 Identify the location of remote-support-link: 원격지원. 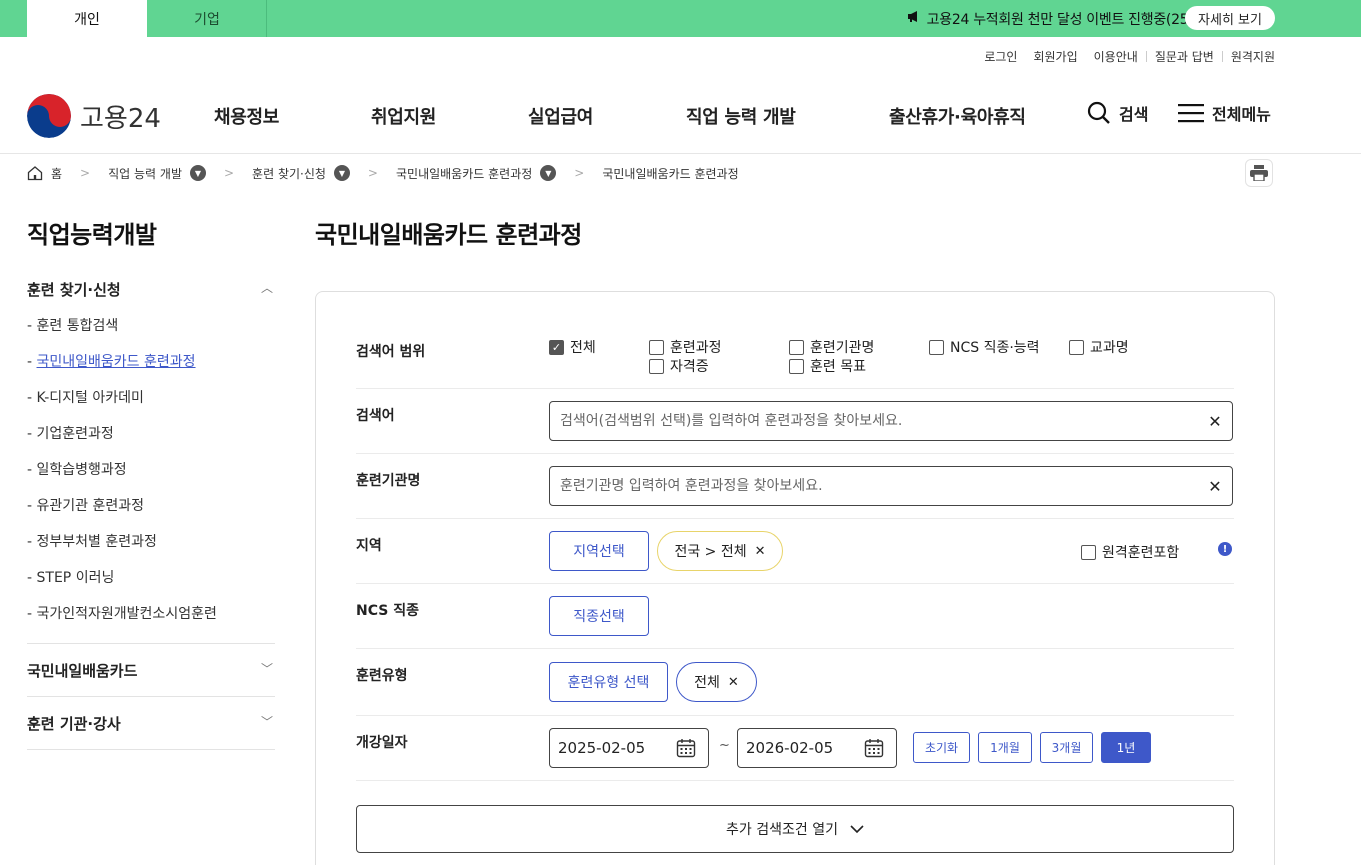
(1249, 56).